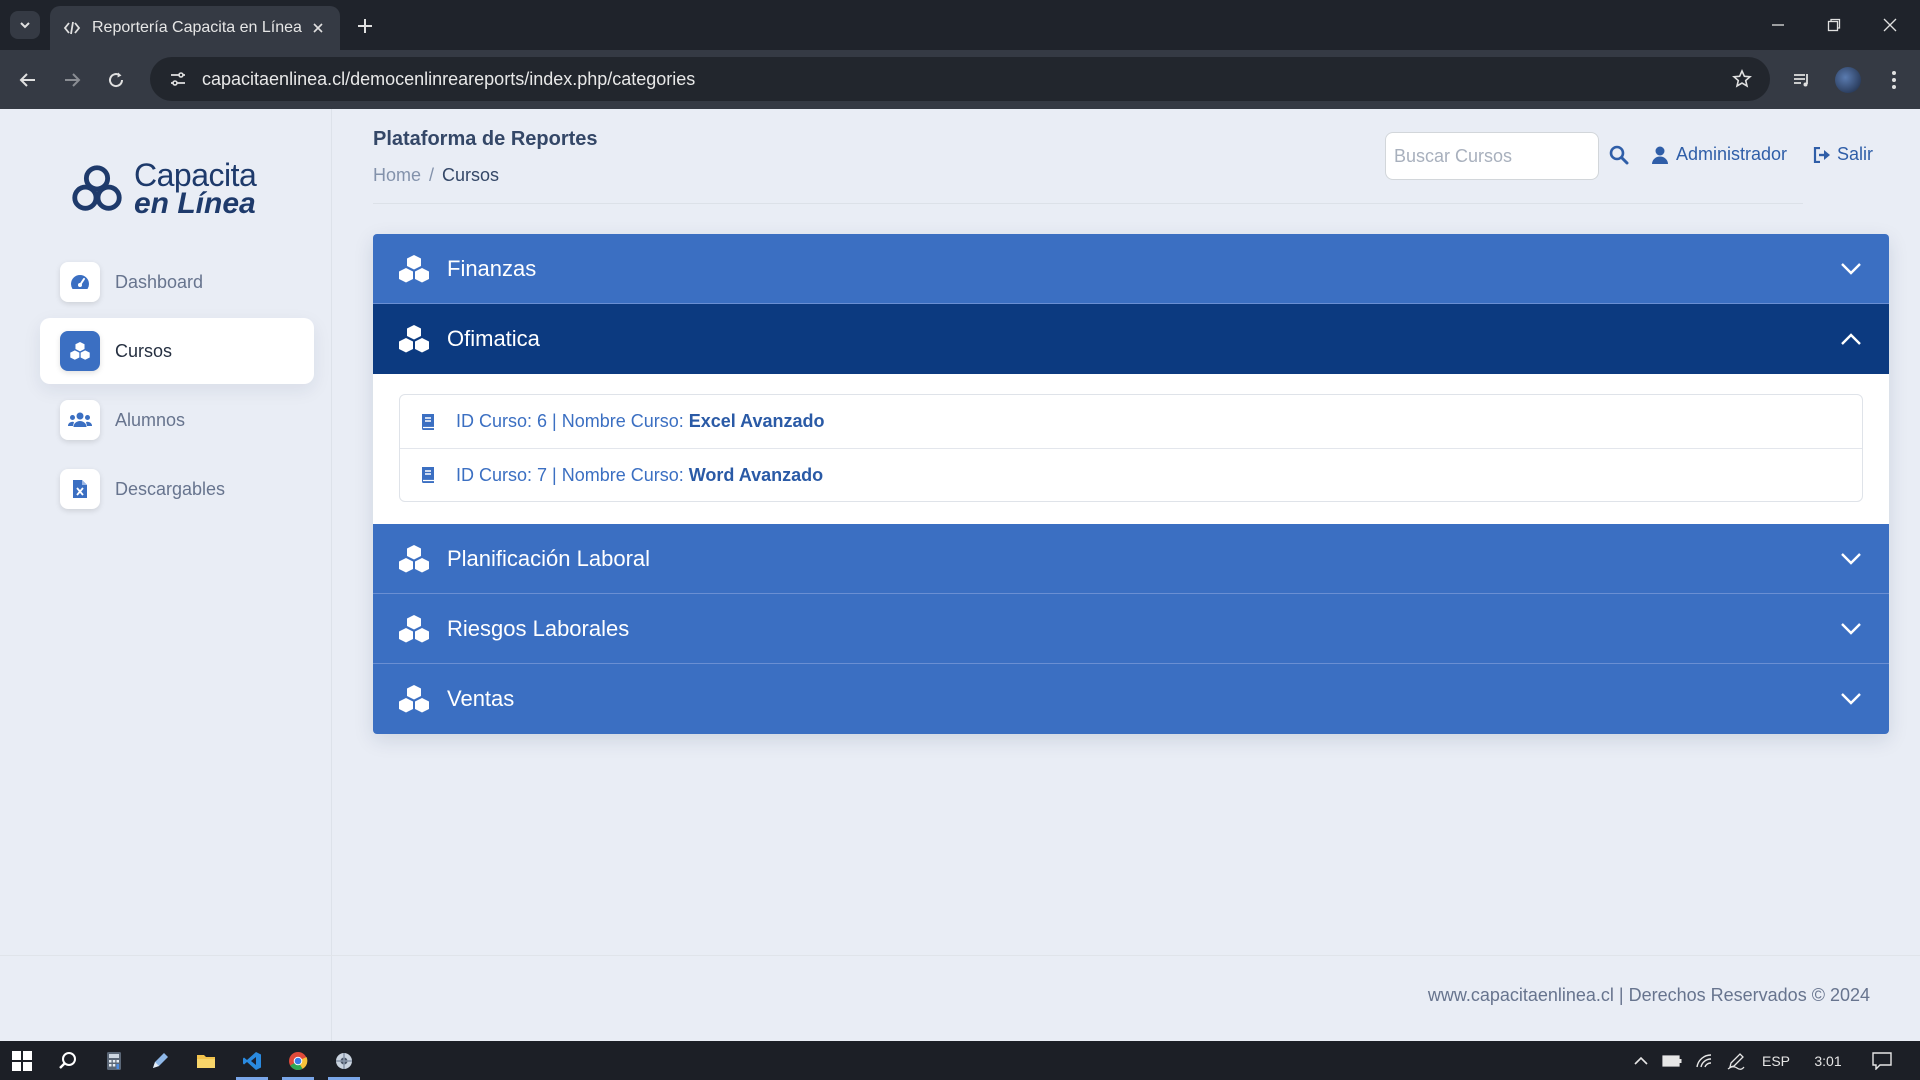  I want to click on taskbar-search-button, so click(68, 1060).